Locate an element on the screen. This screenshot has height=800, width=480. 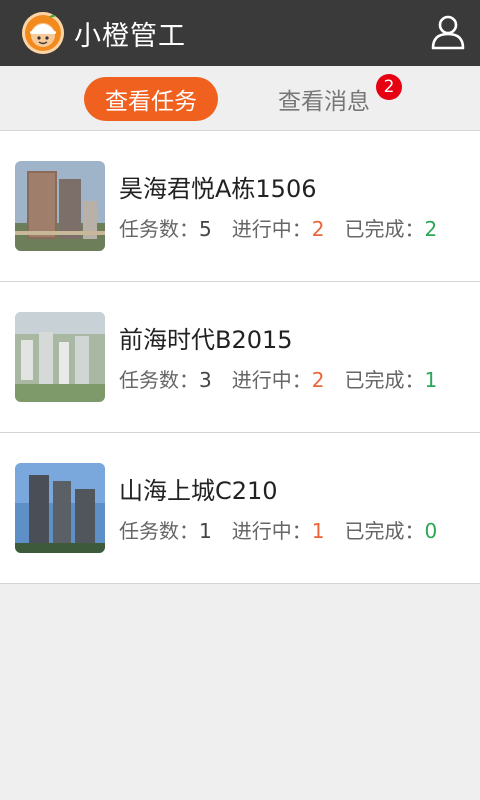
task-count-stat: 任务数：3 is located at coordinates (165, 378).